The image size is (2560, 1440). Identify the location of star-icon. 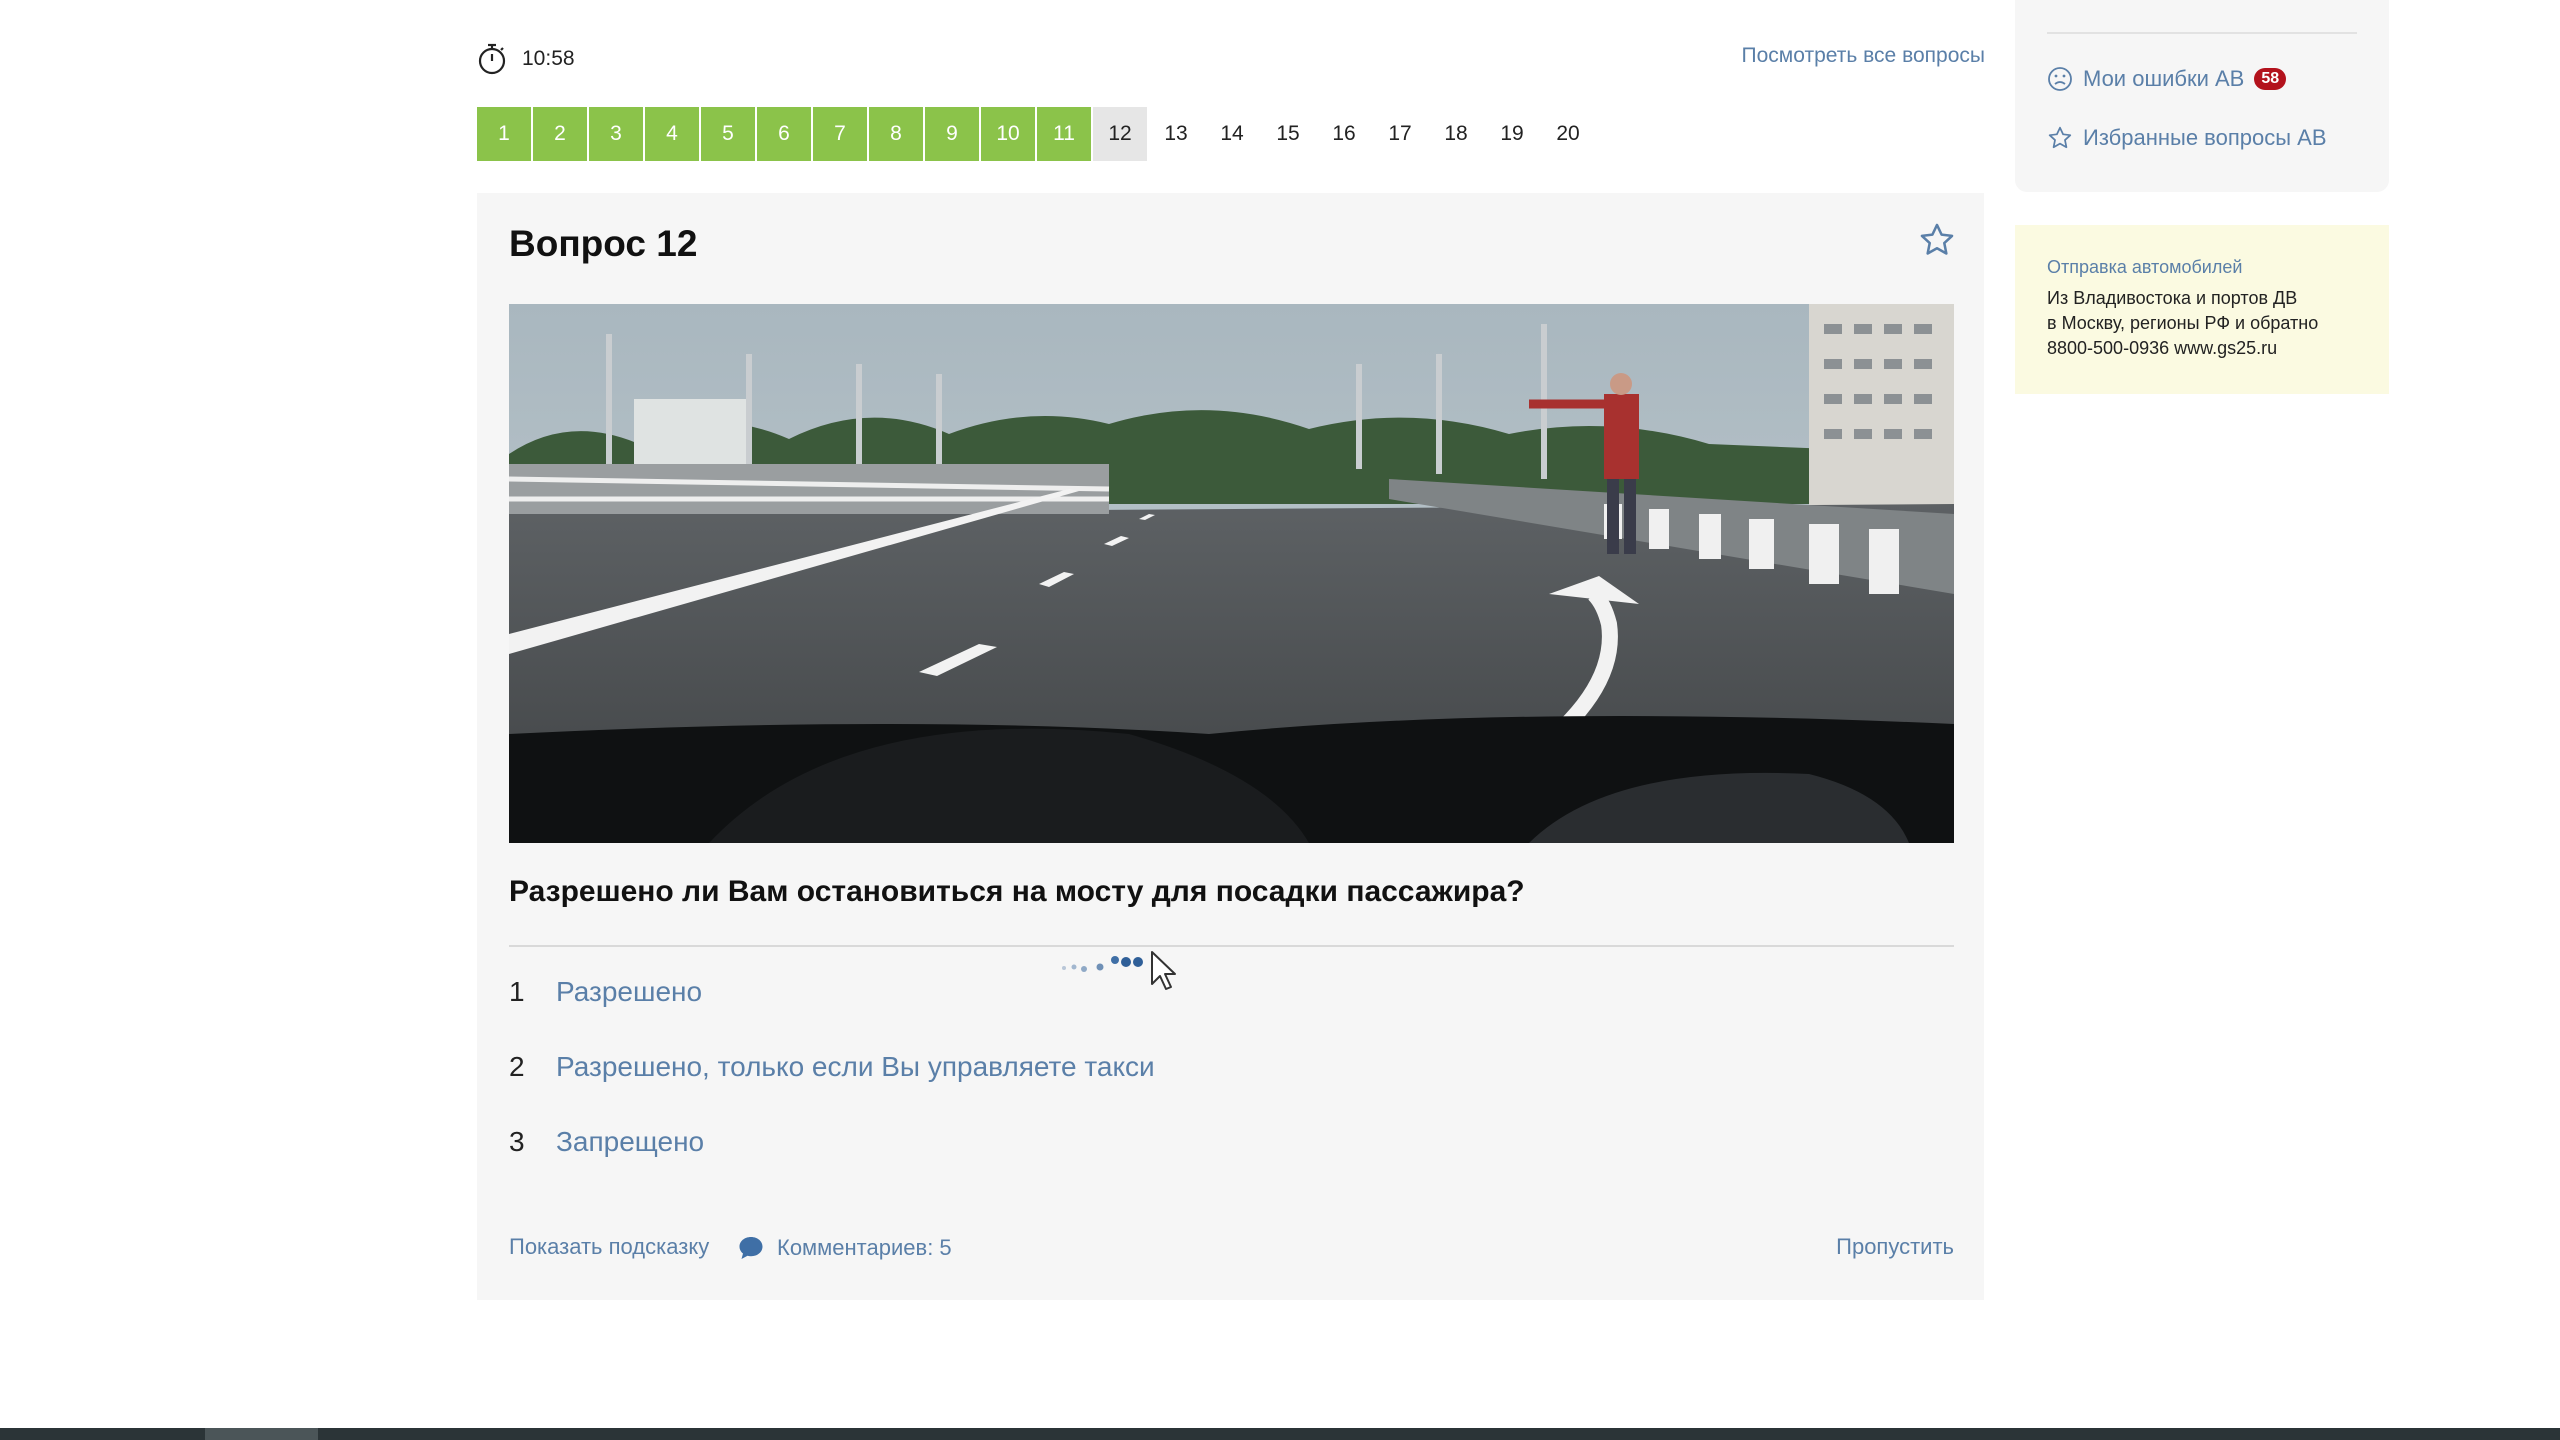
(1937, 240).